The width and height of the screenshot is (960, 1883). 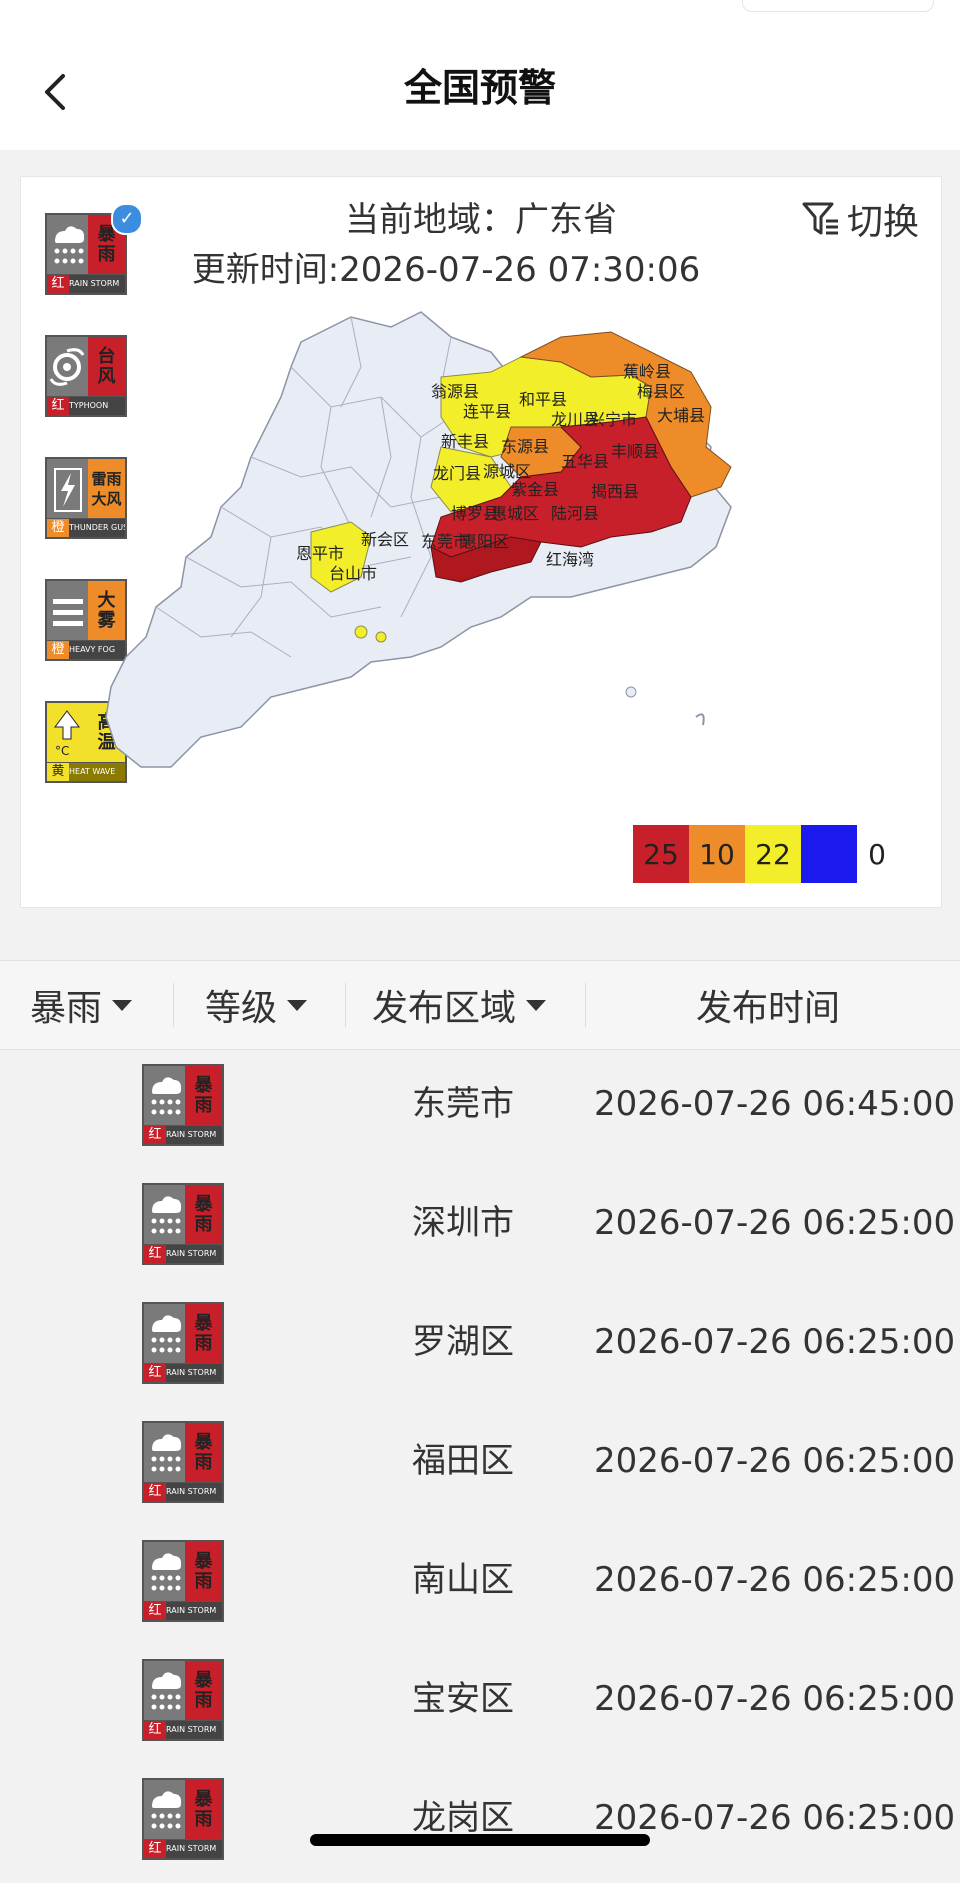 I want to click on map-label: 和平县, so click(x=543, y=399).